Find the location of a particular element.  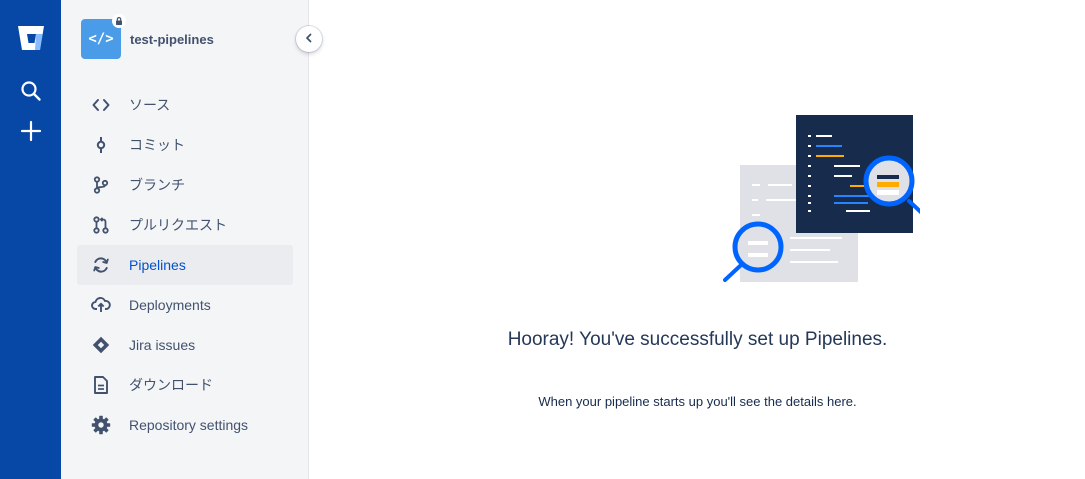

sidebar-item-repository-settings: Repository settings is located at coordinates (185, 425).